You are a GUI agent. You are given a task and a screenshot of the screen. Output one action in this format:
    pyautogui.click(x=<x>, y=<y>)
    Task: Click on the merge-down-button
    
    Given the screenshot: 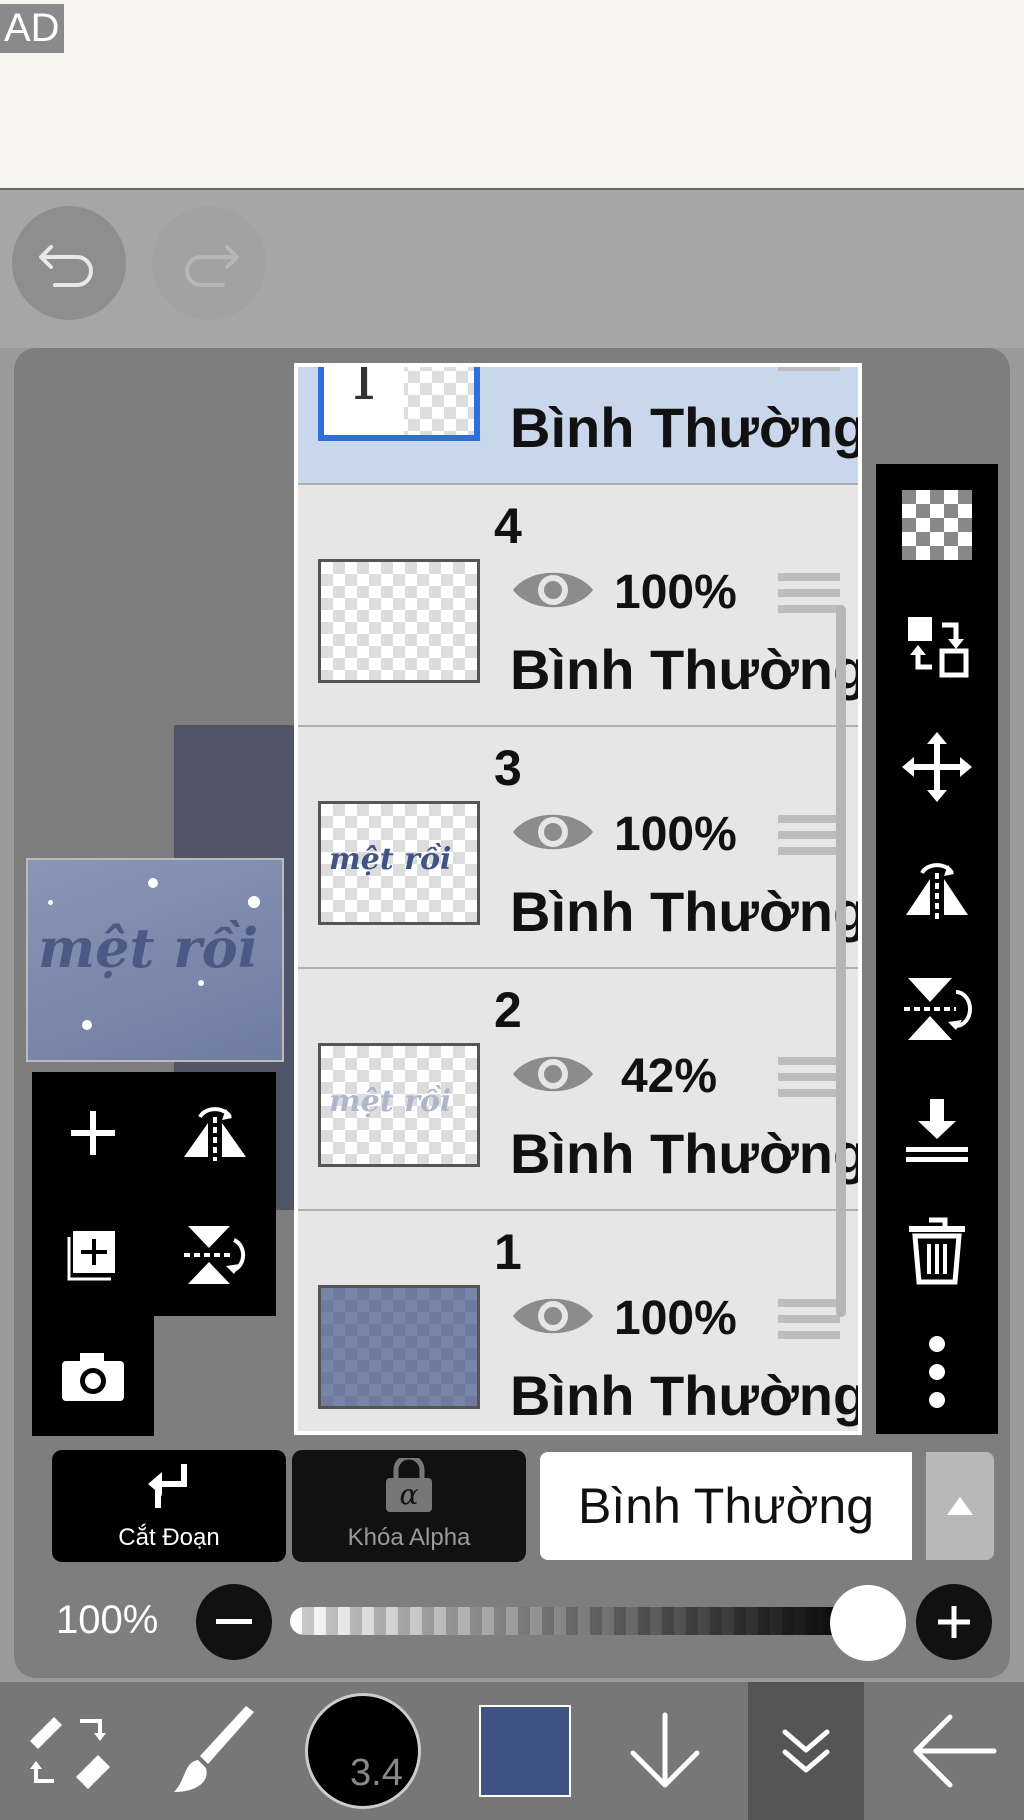 What is the action you would take?
    pyautogui.click(x=937, y=1129)
    